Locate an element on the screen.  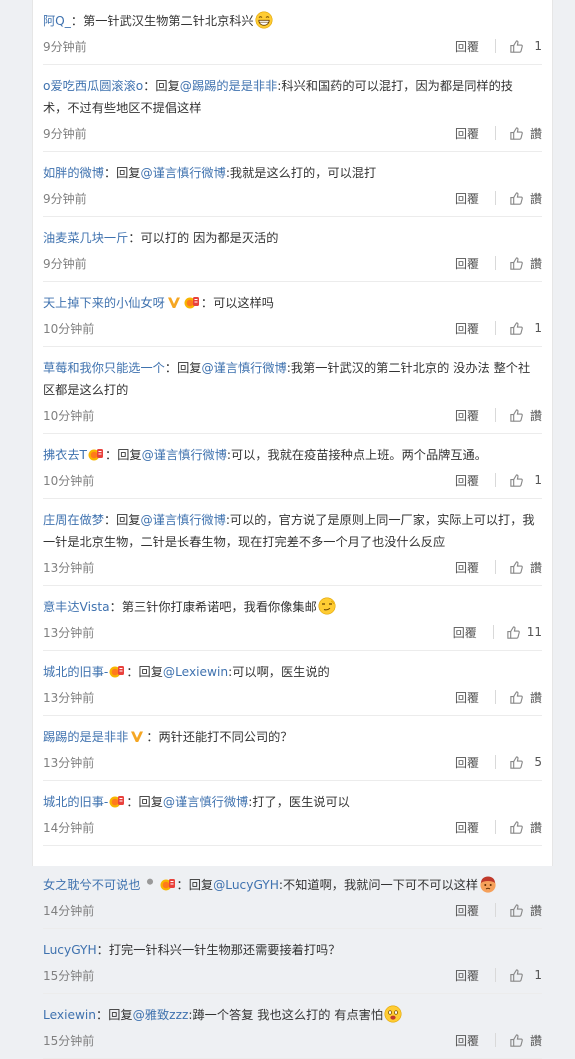
comment-username: 踢踢的是是非非 is located at coordinates (85, 737).